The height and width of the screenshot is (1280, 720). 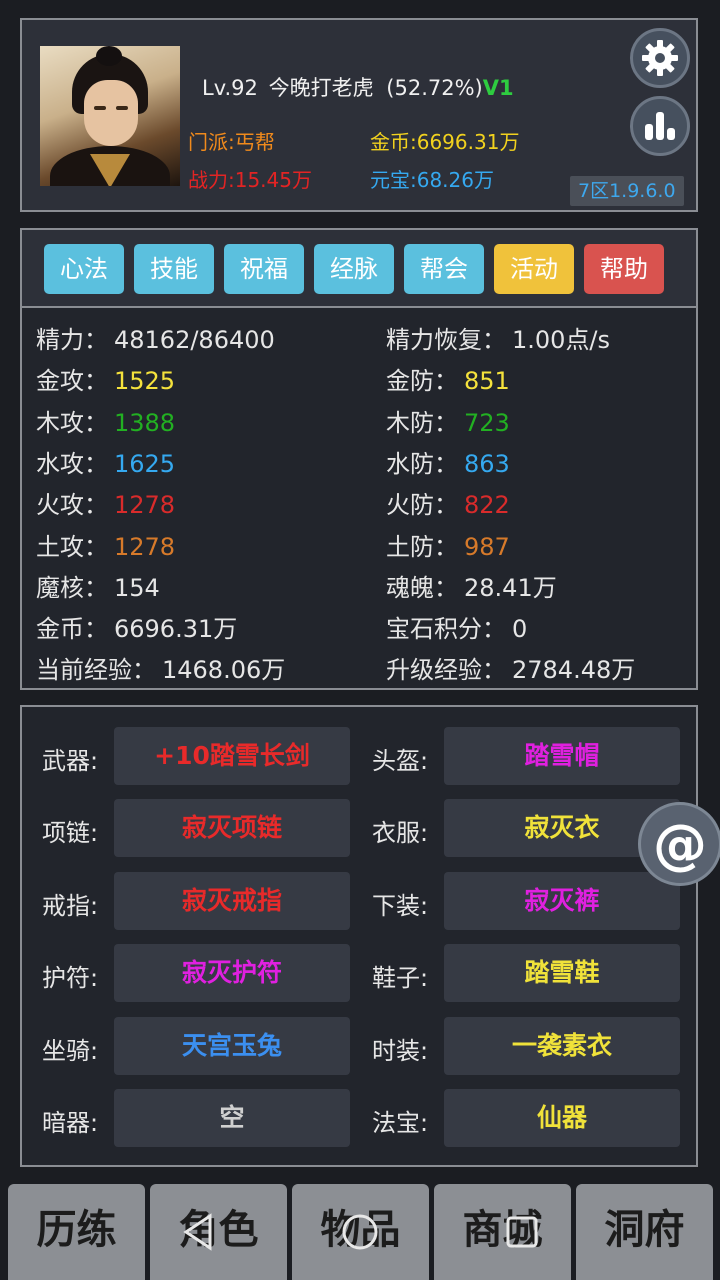 I want to click on settings-button, so click(x=660, y=58).